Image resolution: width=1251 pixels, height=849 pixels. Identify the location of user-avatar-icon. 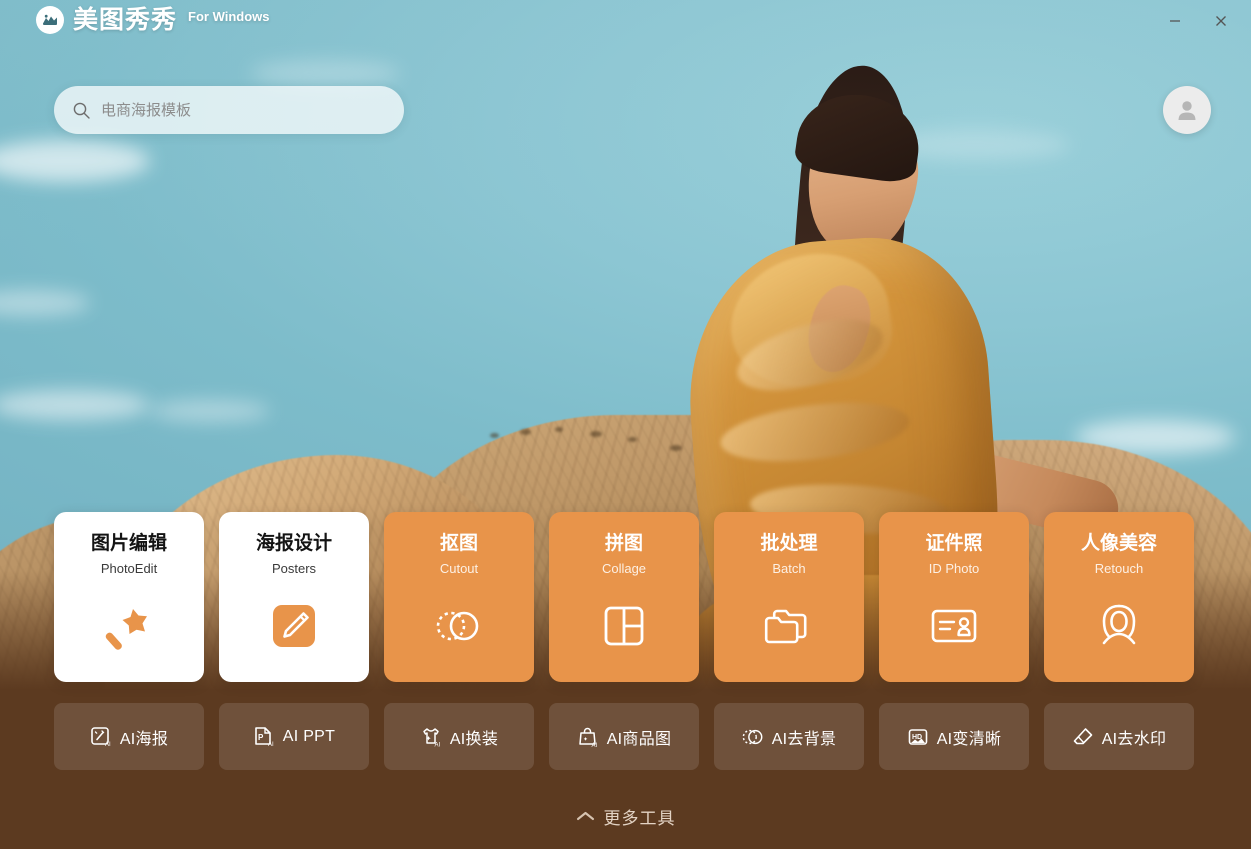
(1187, 110).